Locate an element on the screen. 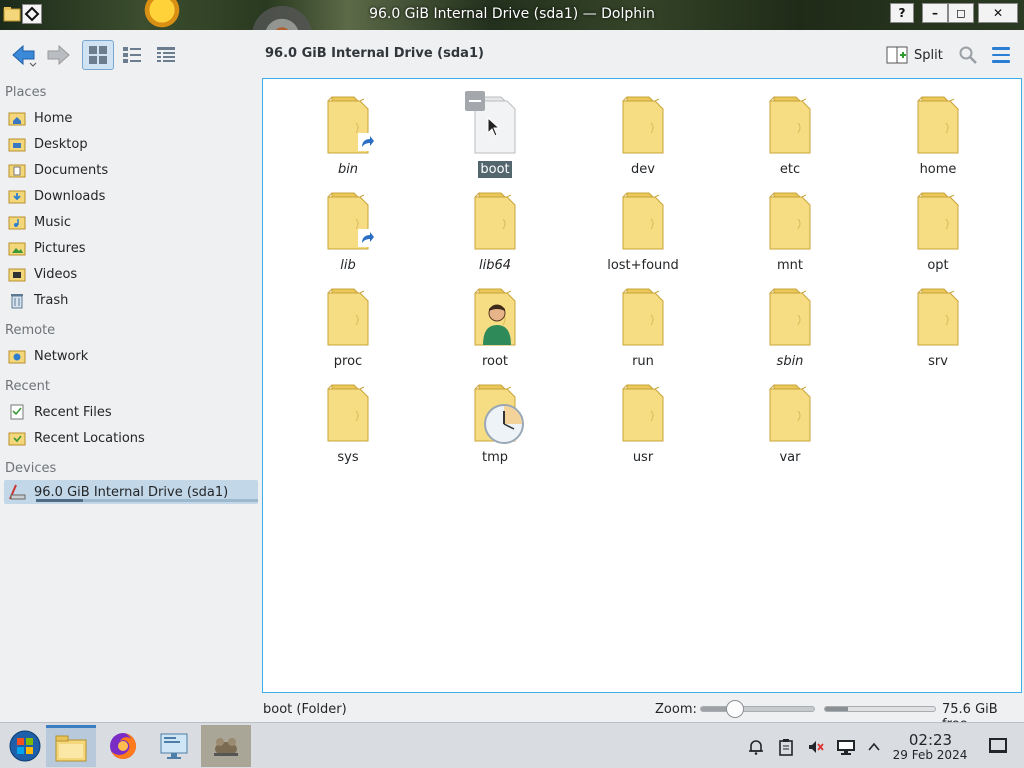 Image resolution: width=1024 pixels, height=768 pixels. folder-item-var: var is located at coordinates (790, 421).